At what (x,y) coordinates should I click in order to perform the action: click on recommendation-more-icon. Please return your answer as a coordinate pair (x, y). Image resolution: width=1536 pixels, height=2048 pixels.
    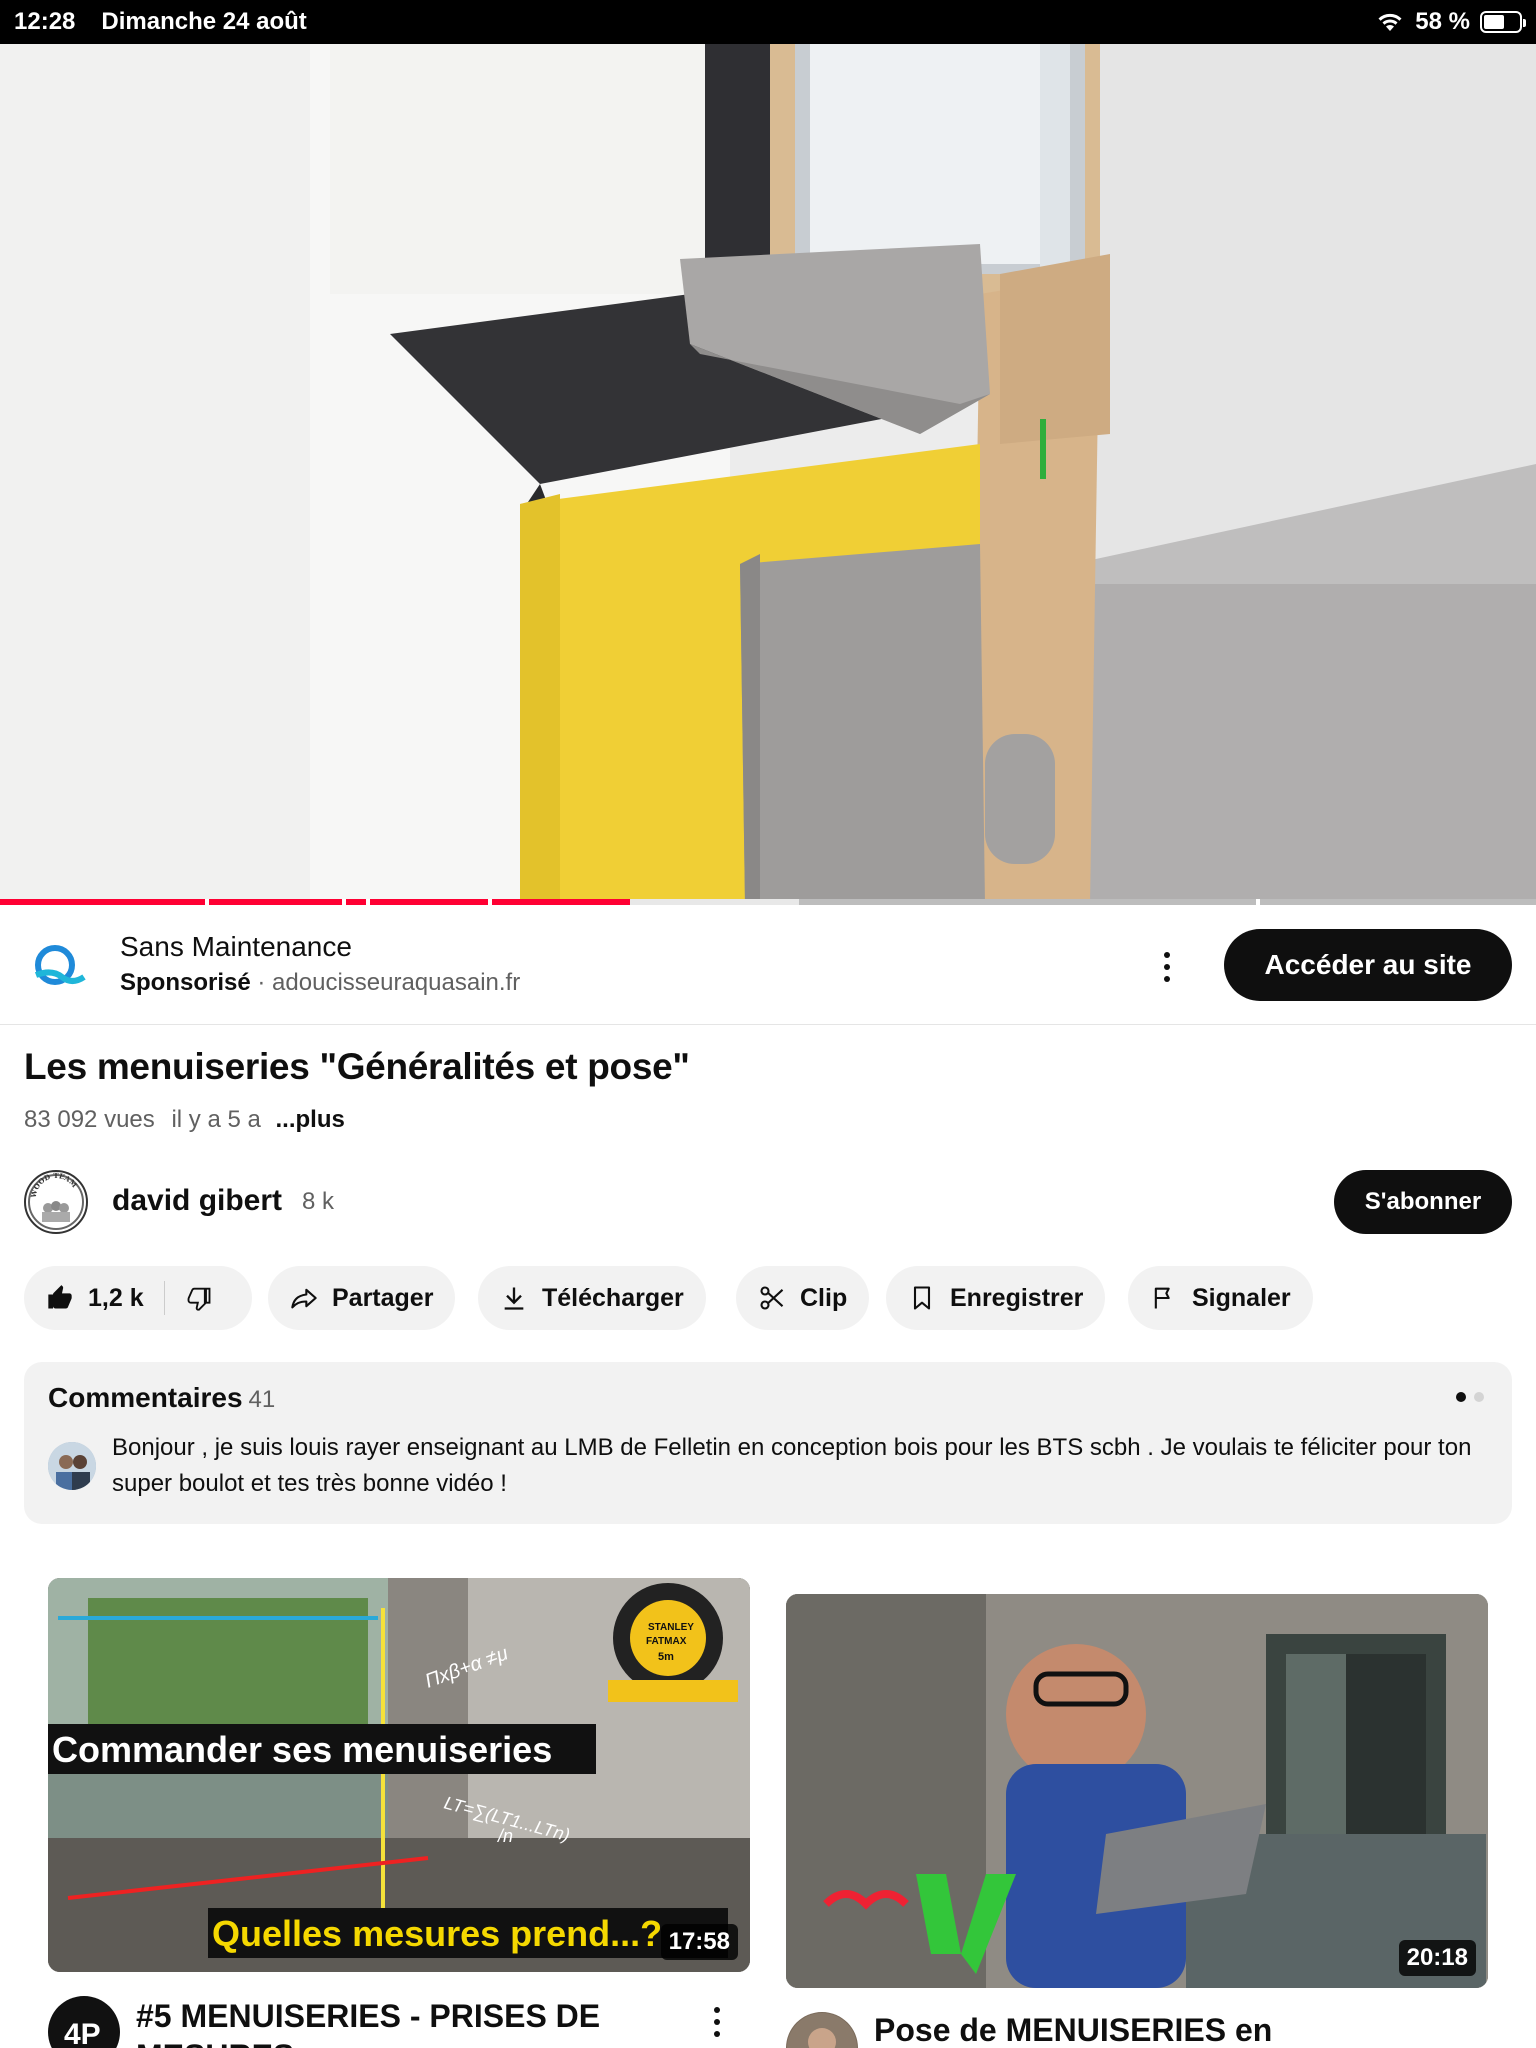
    Looking at the image, I should click on (717, 2022).